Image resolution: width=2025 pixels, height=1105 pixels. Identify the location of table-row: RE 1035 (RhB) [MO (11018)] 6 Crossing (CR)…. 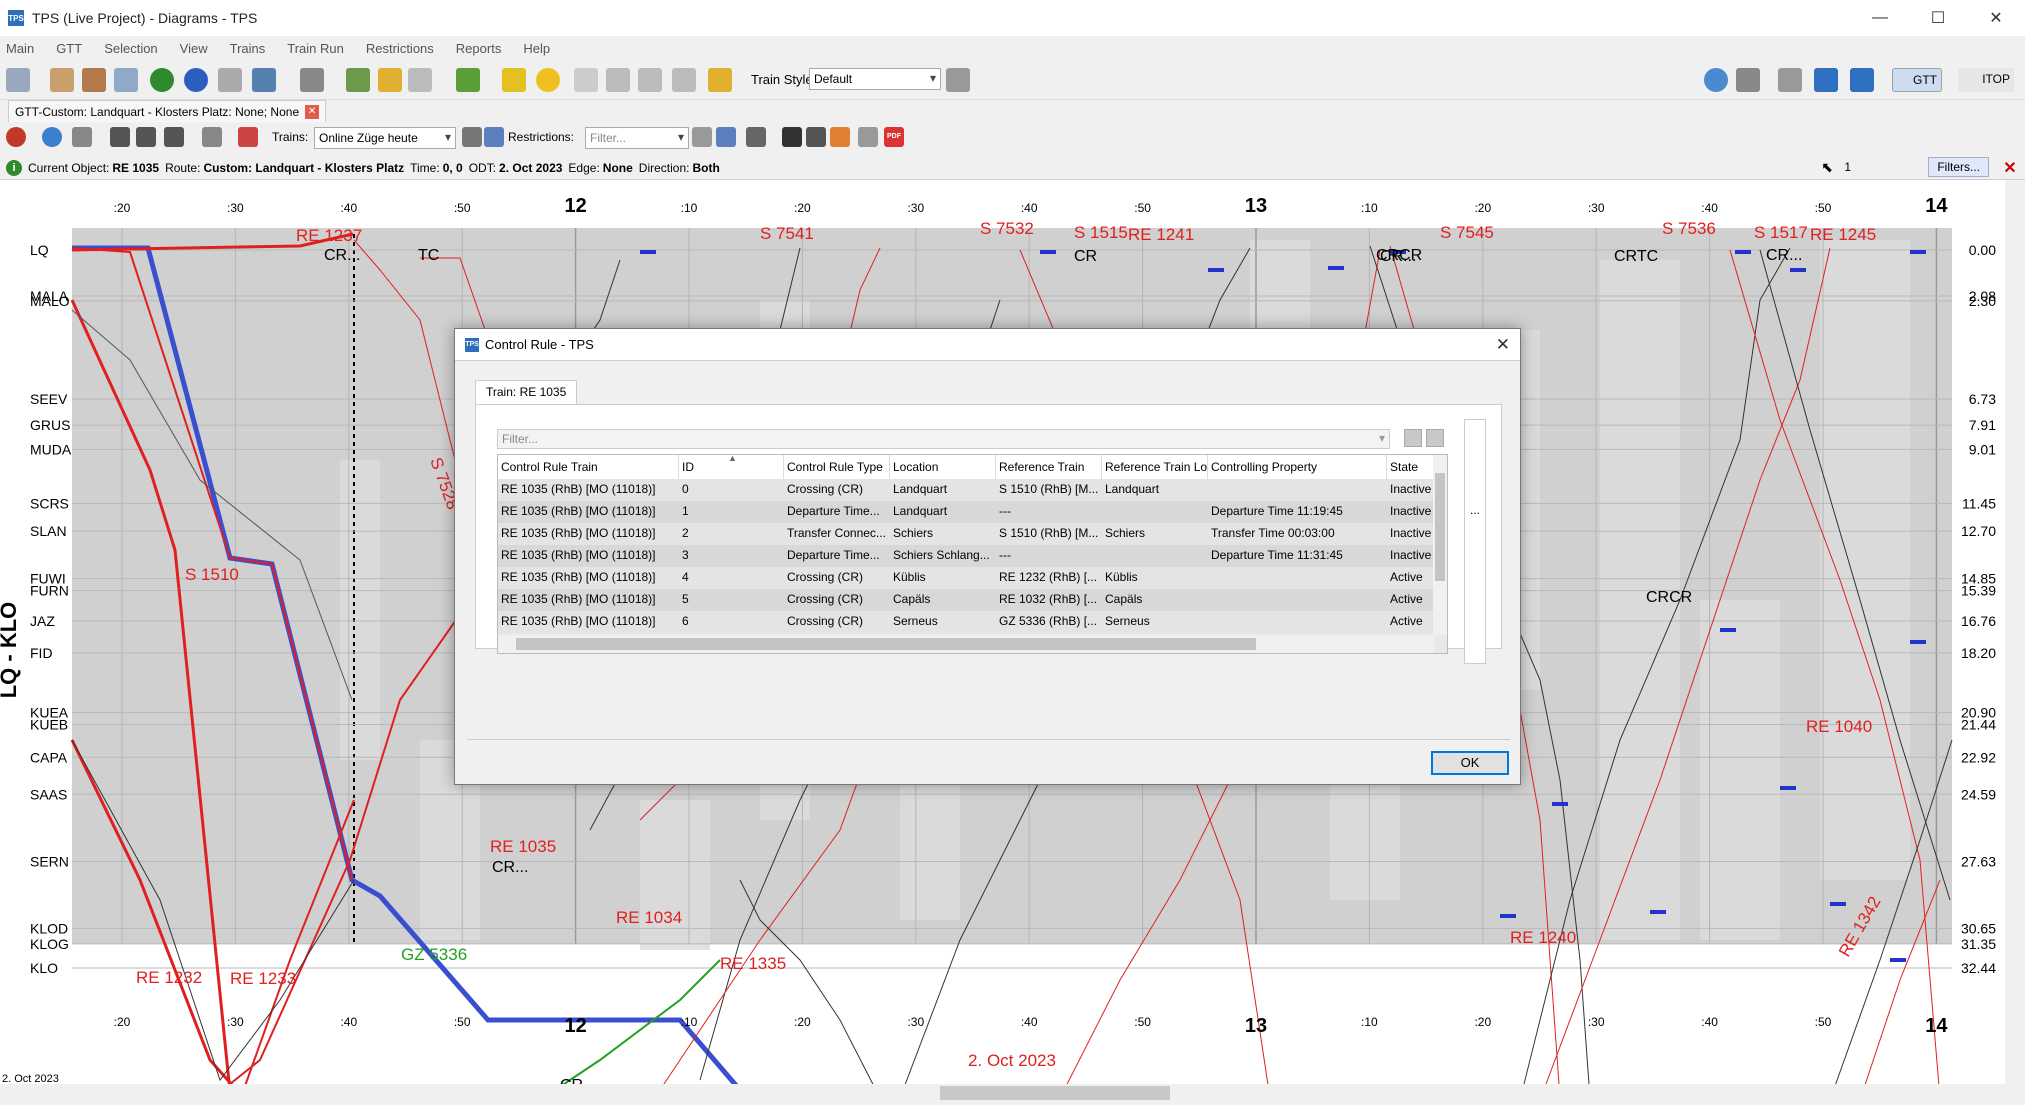
(966, 622).